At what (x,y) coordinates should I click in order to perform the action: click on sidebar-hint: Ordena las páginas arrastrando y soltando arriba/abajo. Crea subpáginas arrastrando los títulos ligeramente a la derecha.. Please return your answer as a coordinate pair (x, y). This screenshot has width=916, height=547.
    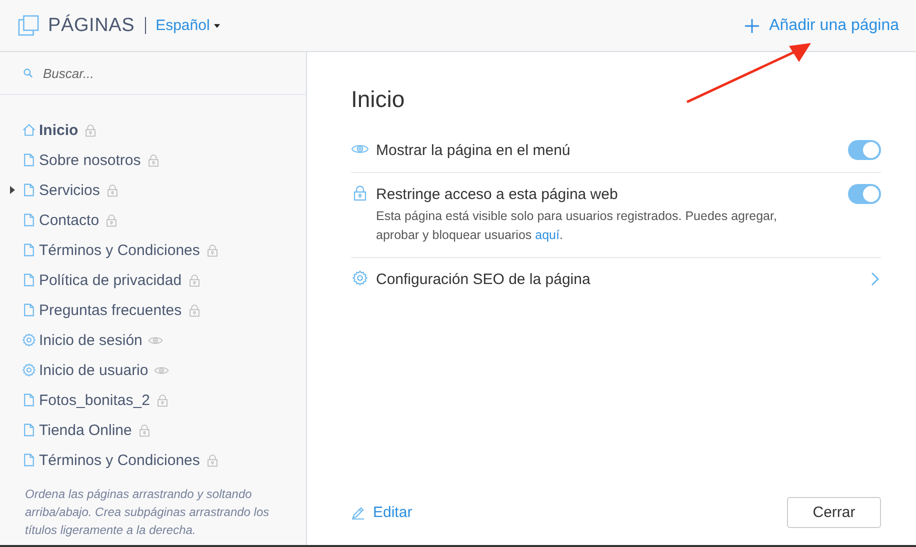
    Looking at the image, I should click on (147, 512).